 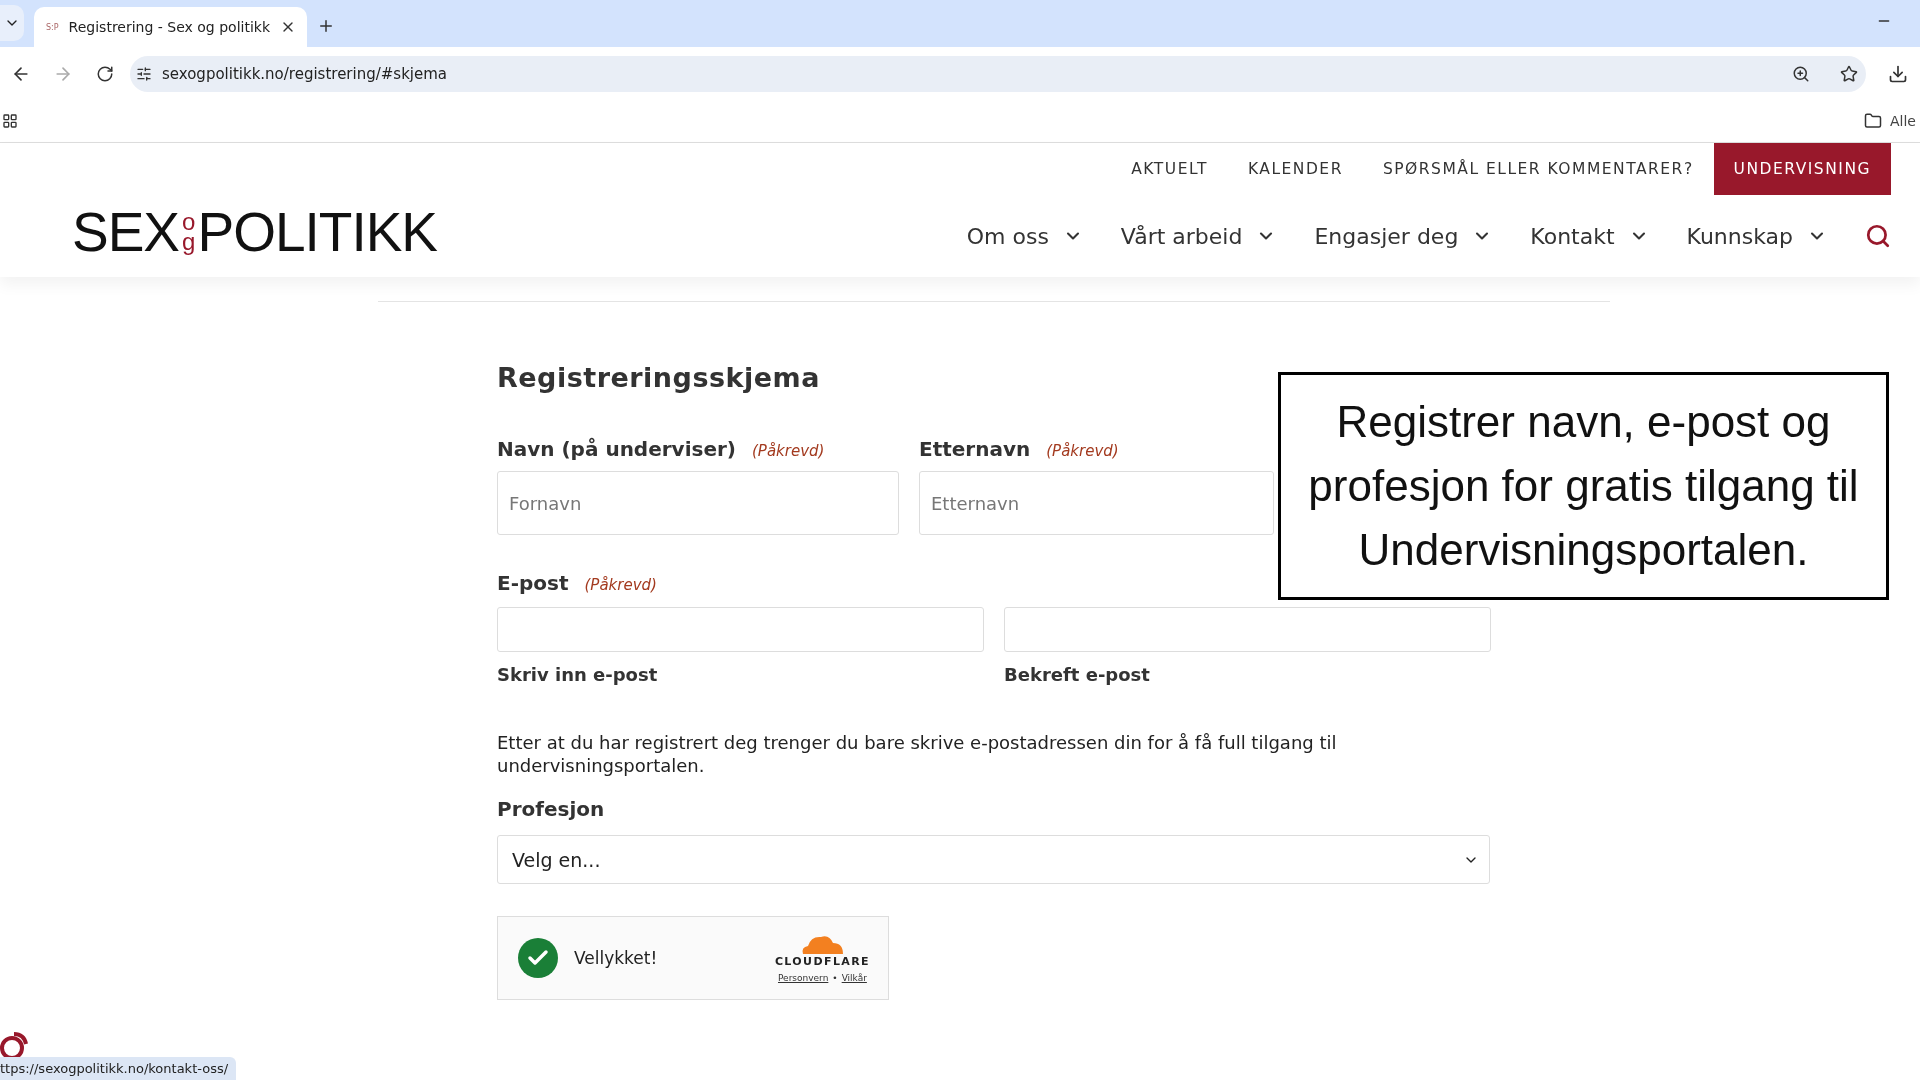 I want to click on accessibility-badge-icon, so click(x=15, y=1045).